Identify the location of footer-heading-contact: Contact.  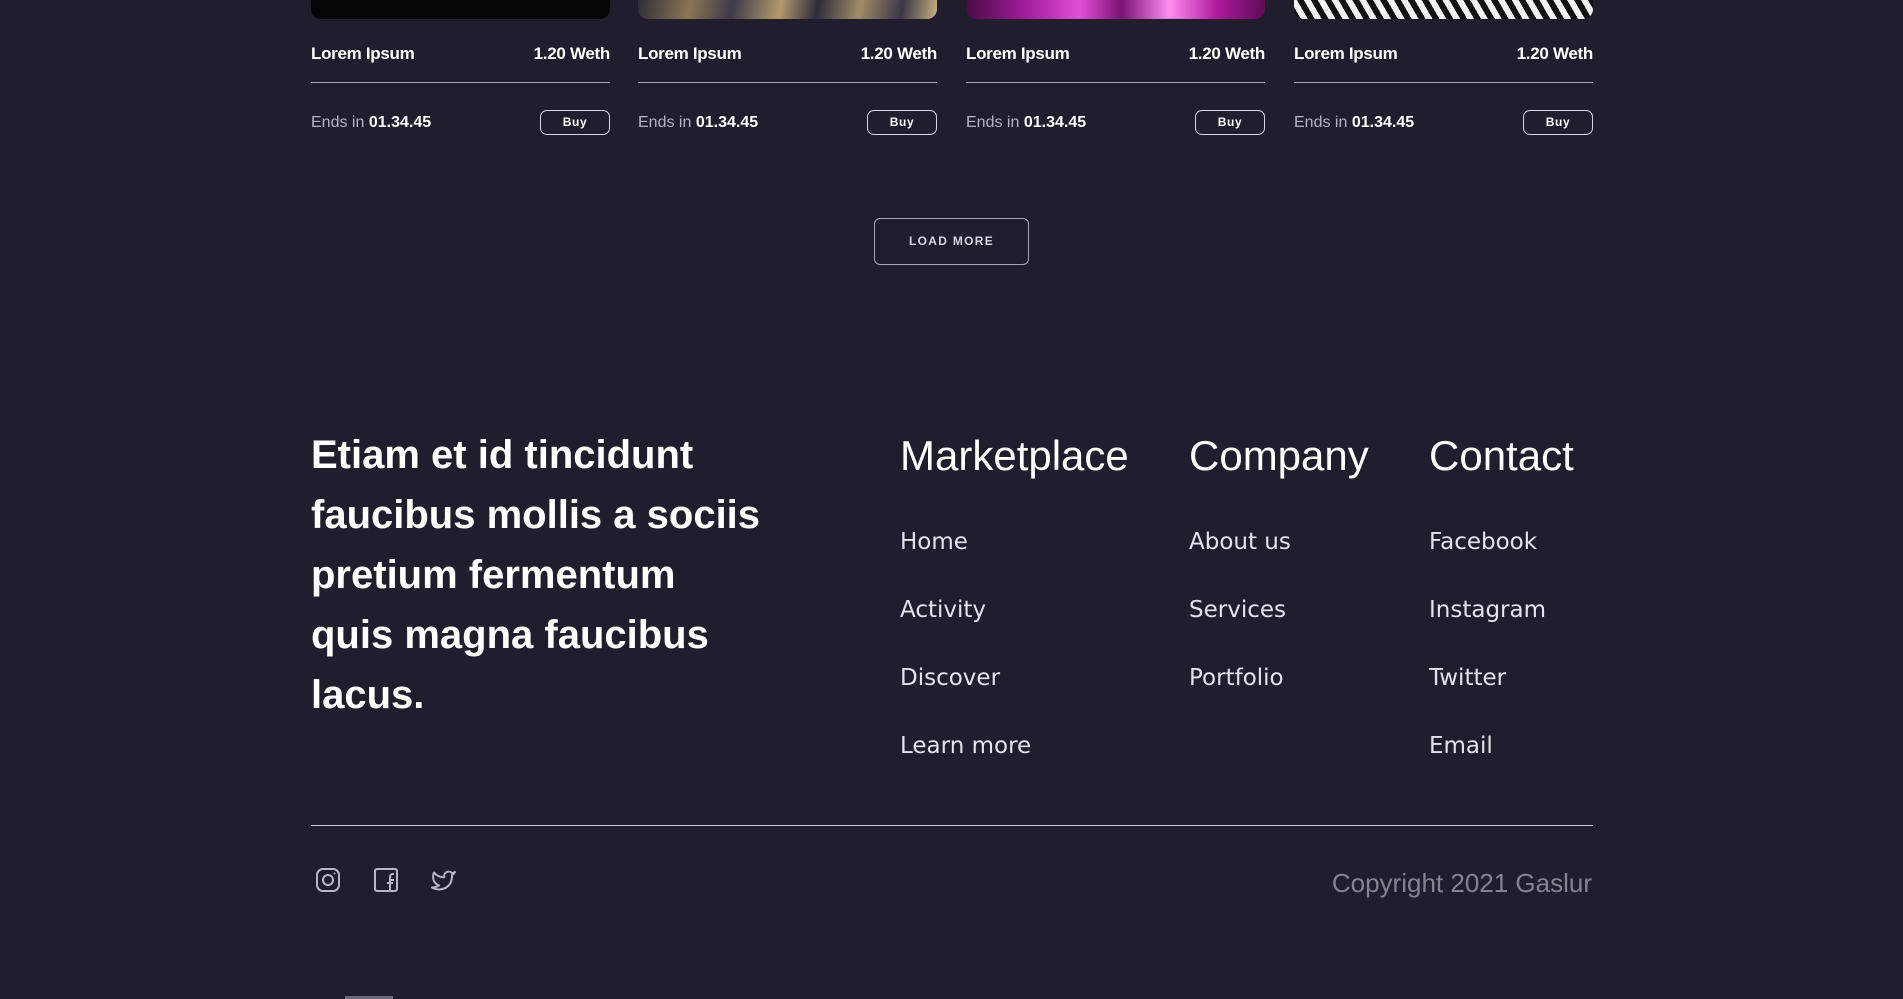
(1501, 455).